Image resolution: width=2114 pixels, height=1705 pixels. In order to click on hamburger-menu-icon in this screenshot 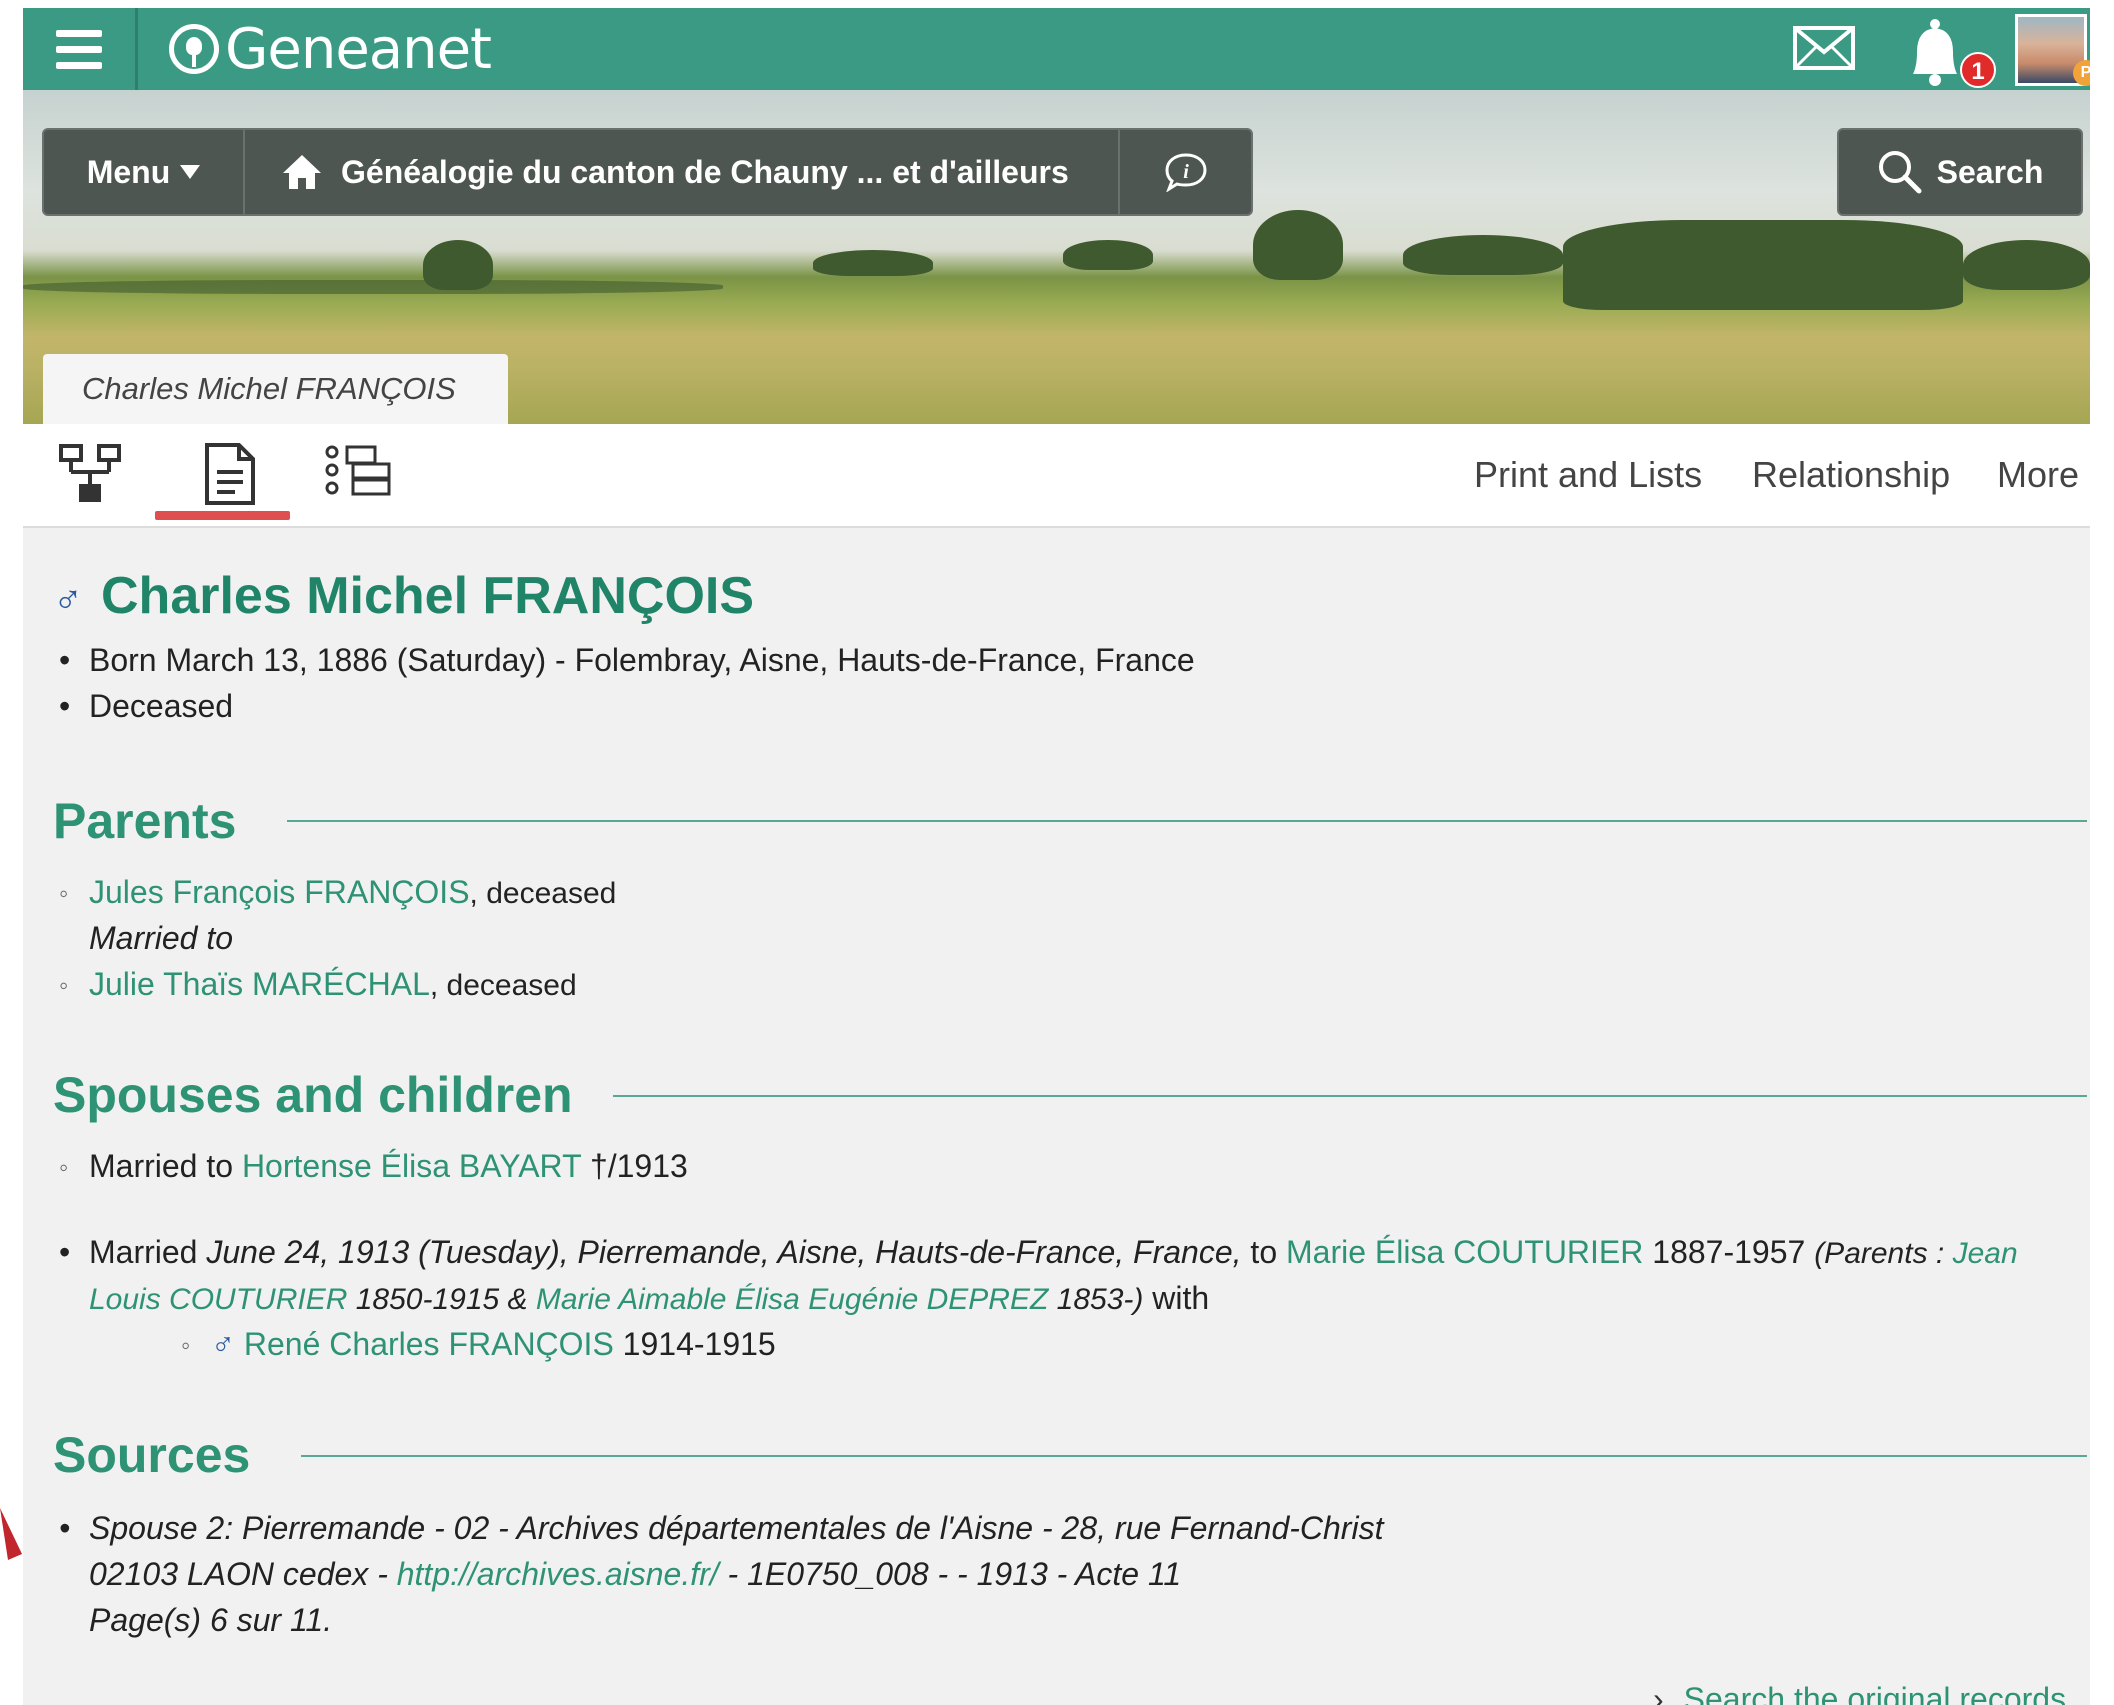, I will do `click(80, 49)`.